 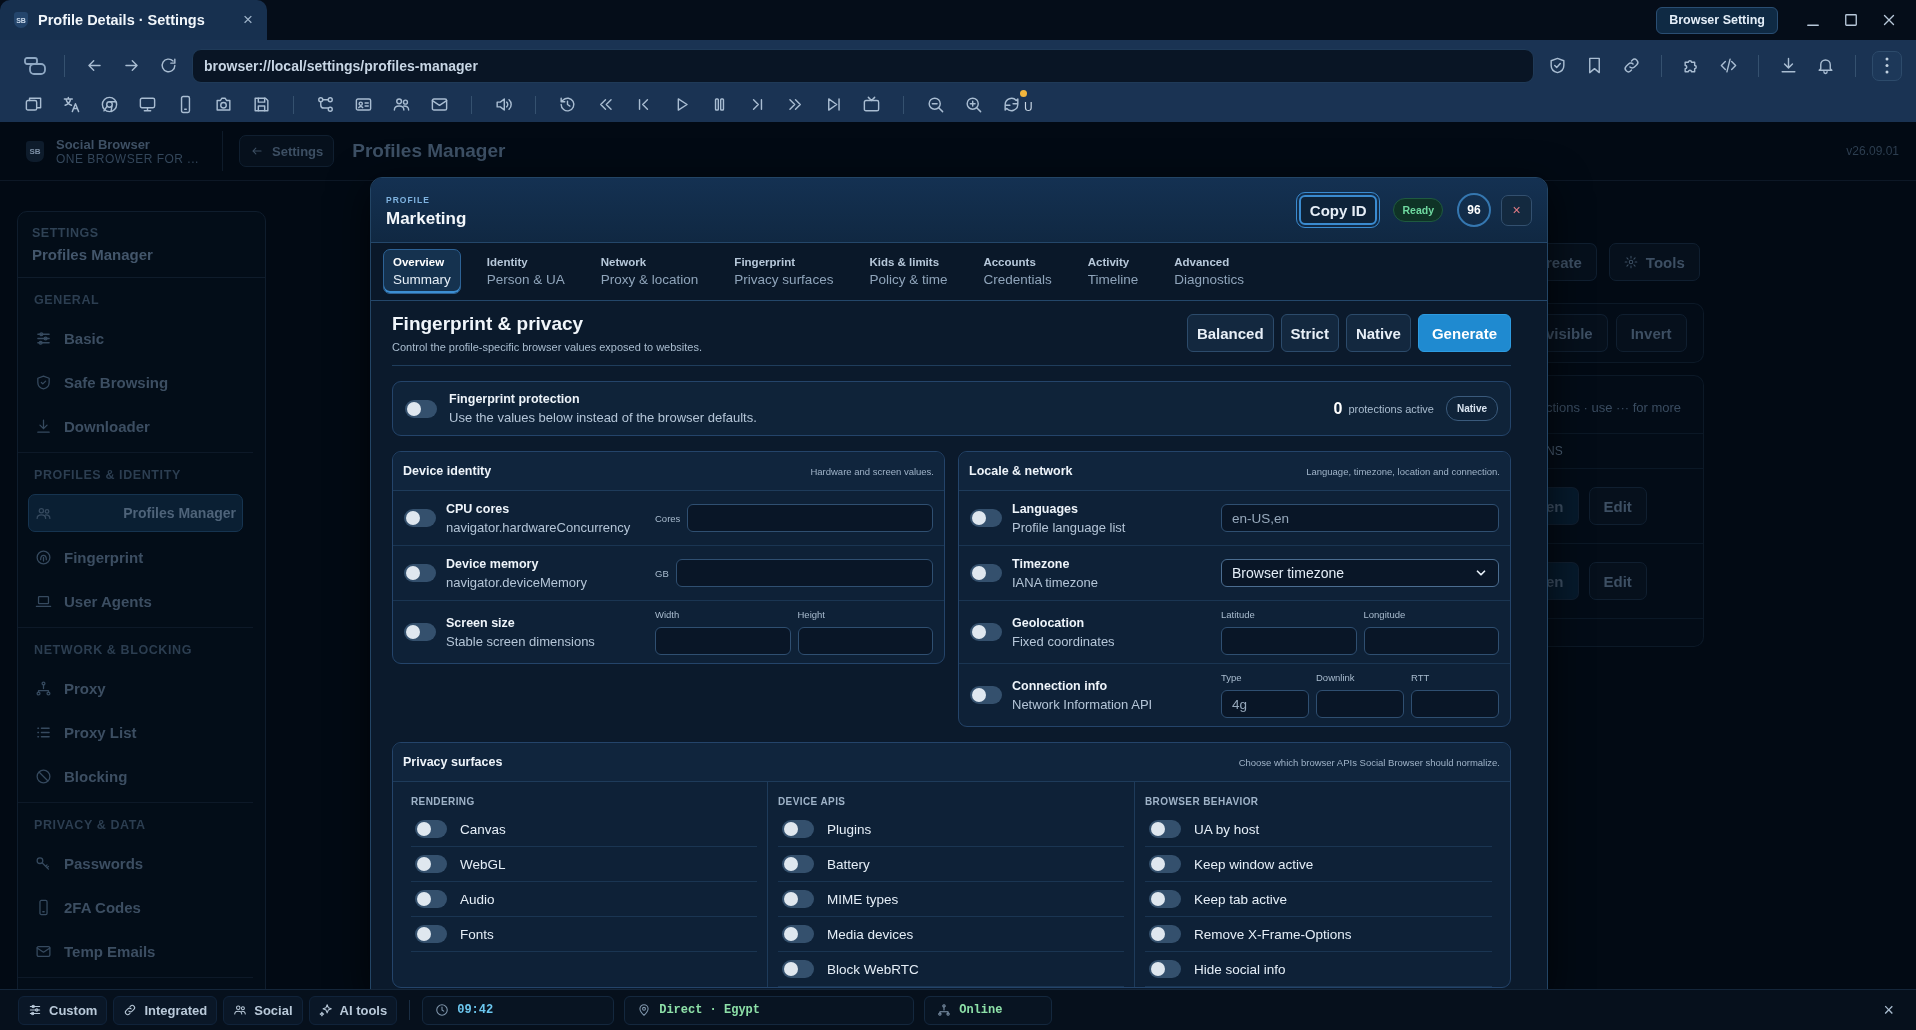 I want to click on group-heading: PRIVACY & DATA, so click(x=90, y=826).